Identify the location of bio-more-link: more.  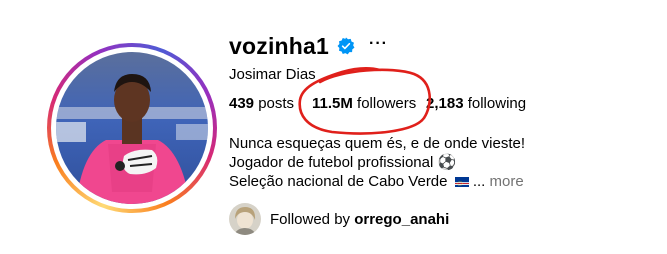
(507, 181).